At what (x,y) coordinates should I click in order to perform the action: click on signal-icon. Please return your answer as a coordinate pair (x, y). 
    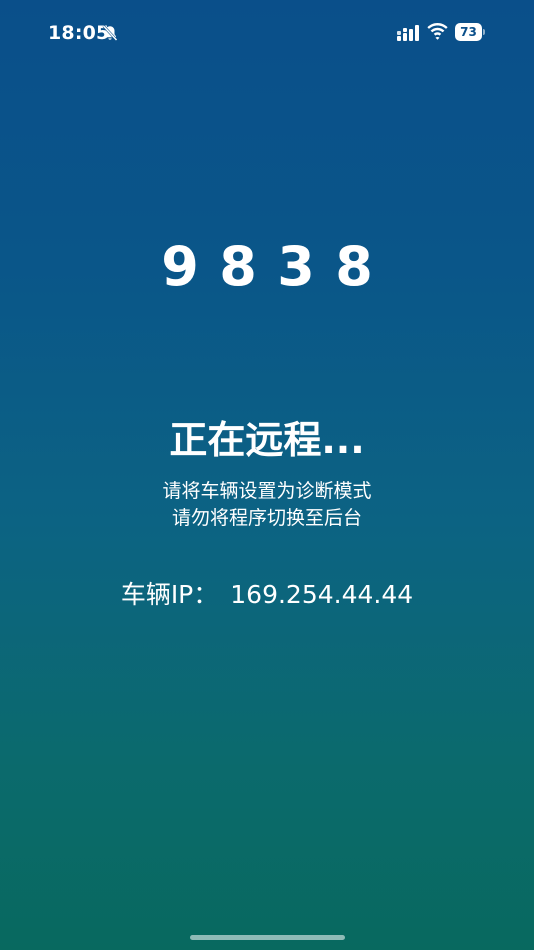
    Looking at the image, I should click on (408, 33).